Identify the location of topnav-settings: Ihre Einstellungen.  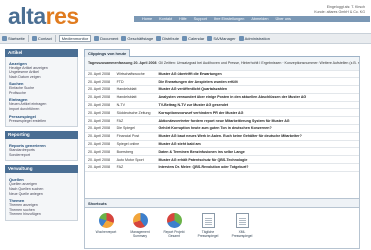
(229, 19).